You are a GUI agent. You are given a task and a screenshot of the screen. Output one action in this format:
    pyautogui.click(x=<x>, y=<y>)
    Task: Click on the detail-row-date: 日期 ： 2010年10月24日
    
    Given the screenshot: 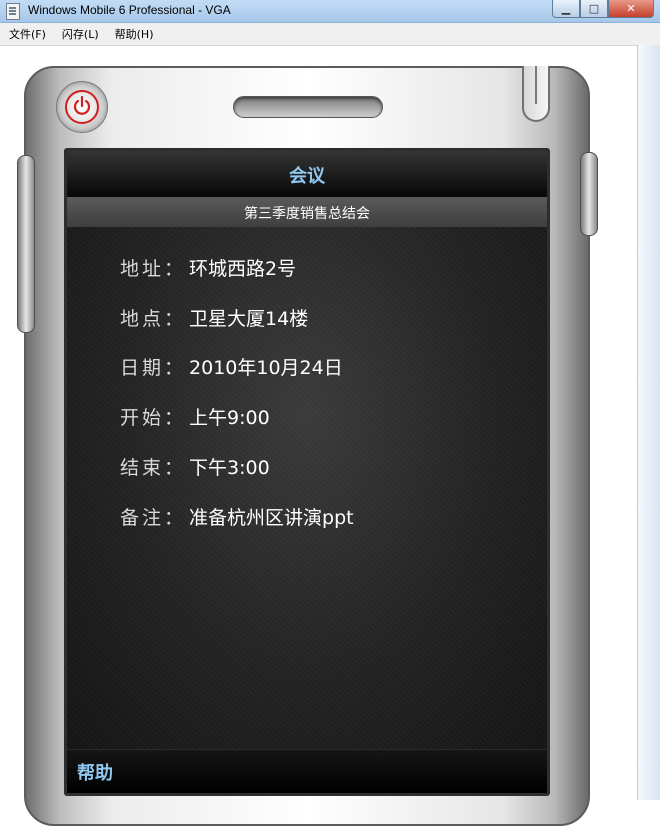 What is the action you would take?
    pyautogui.click(x=231, y=367)
    